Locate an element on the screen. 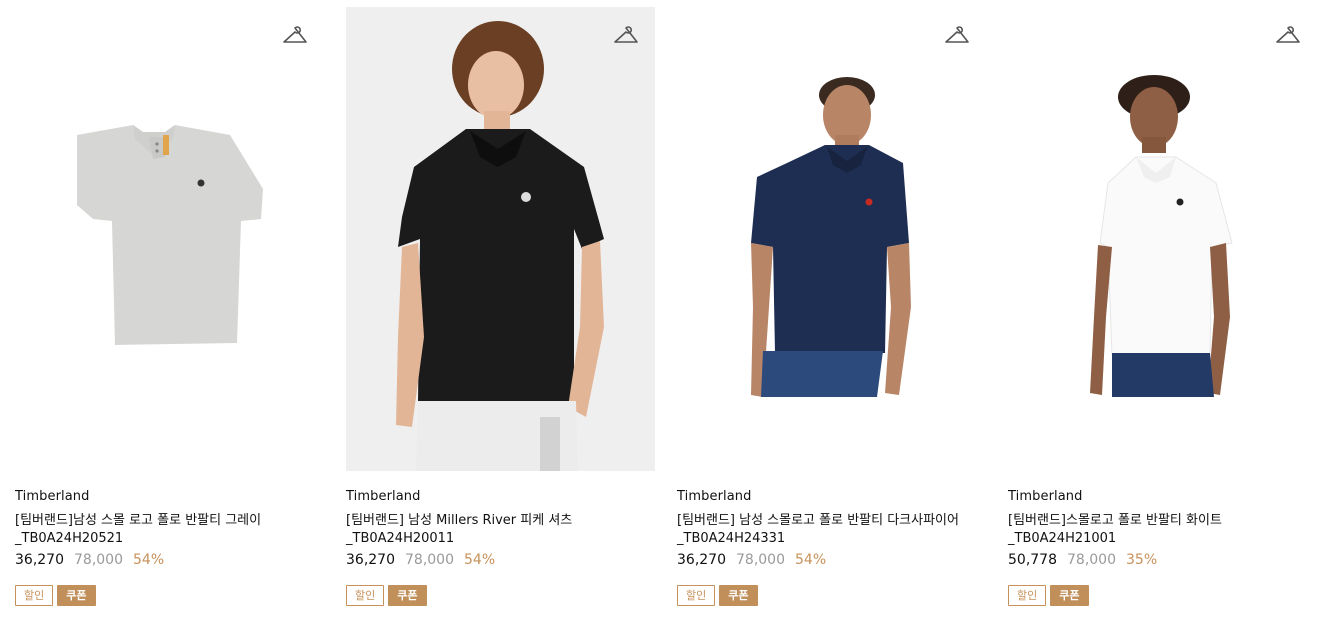  discount-rate: 35% is located at coordinates (1142, 560).